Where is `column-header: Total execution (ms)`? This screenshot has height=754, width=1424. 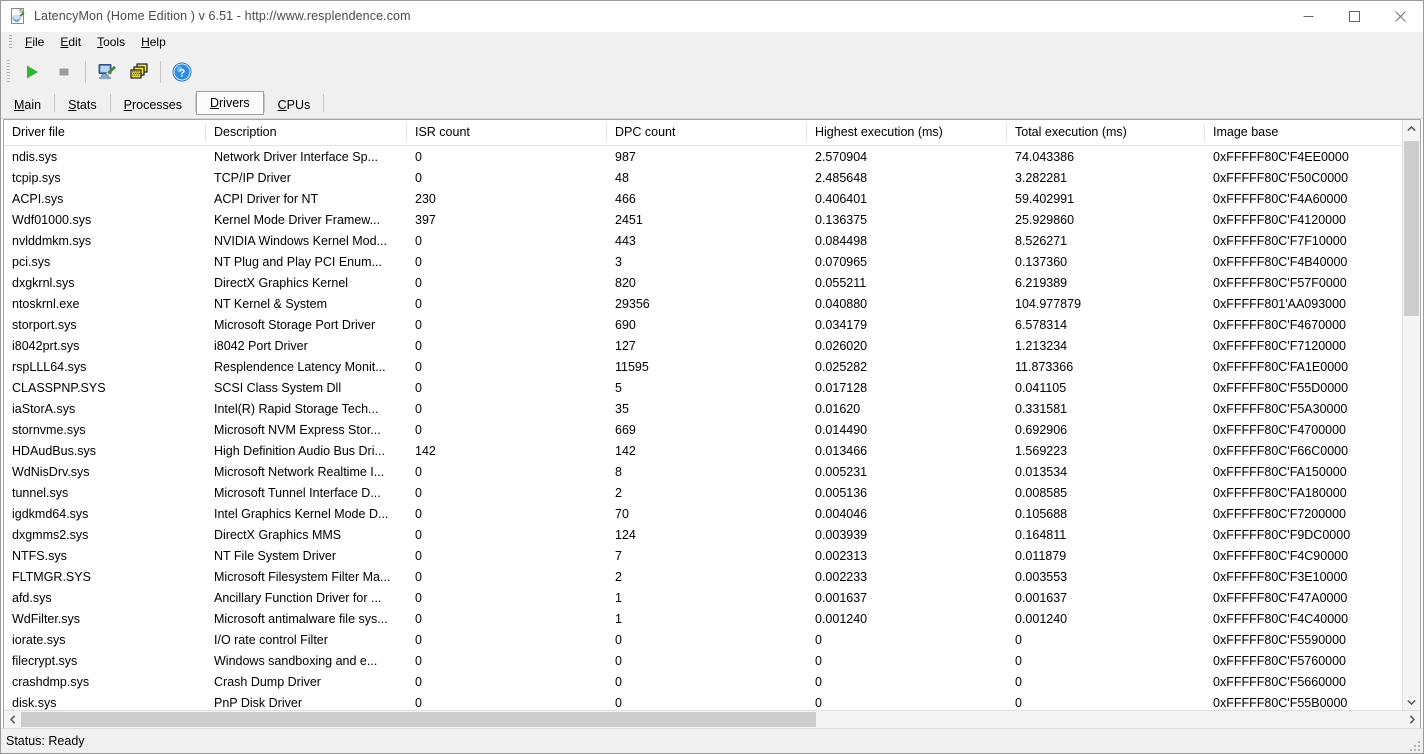 column-header: Total execution (ms) is located at coordinates (1106, 132).